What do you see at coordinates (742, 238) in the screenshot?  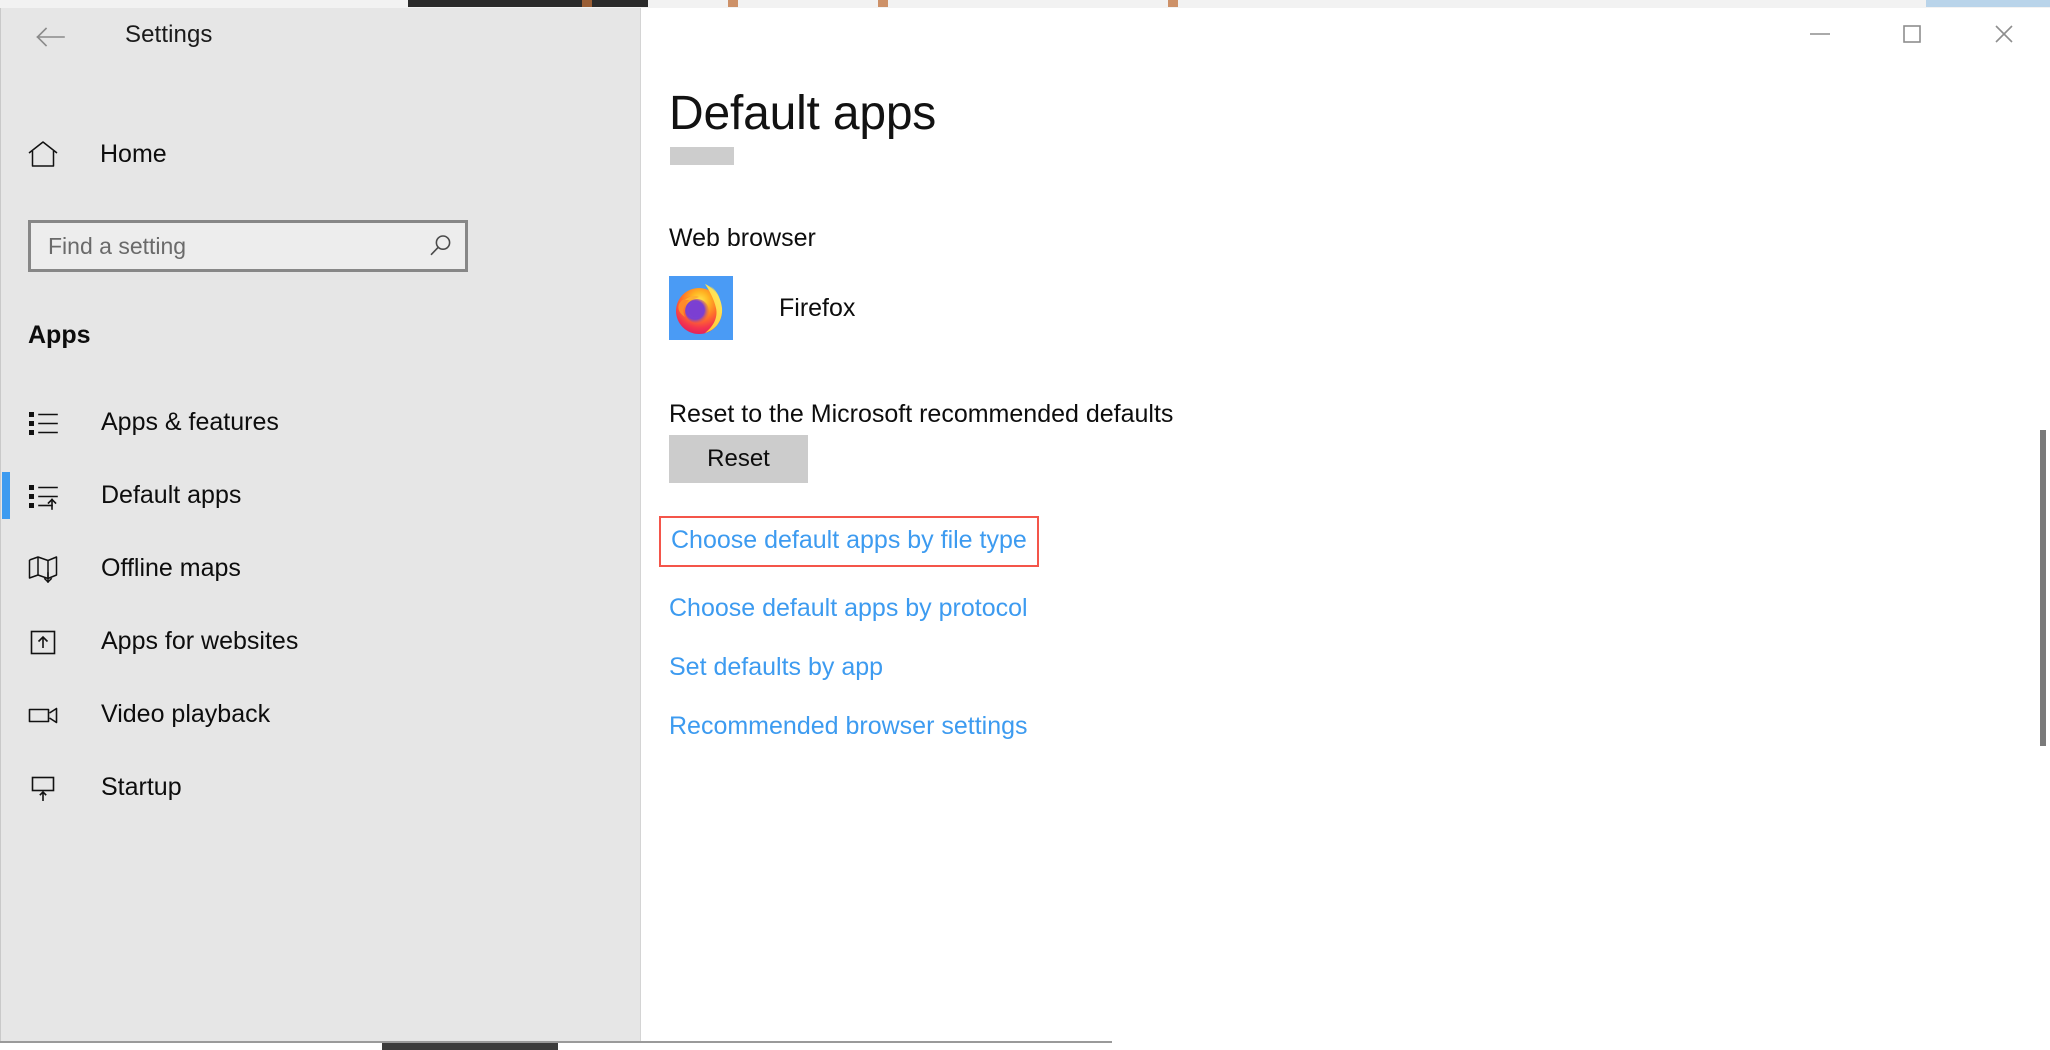 I see `group-label-web-browser: Web browser` at bounding box center [742, 238].